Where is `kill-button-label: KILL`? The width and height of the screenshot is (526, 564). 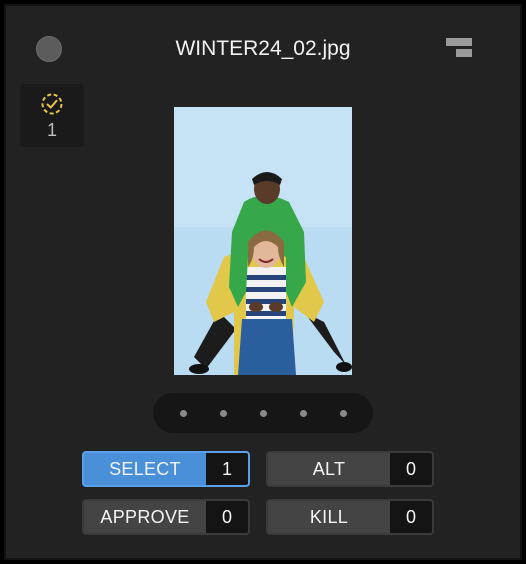
kill-button-label: KILL is located at coordinates (329, 516).